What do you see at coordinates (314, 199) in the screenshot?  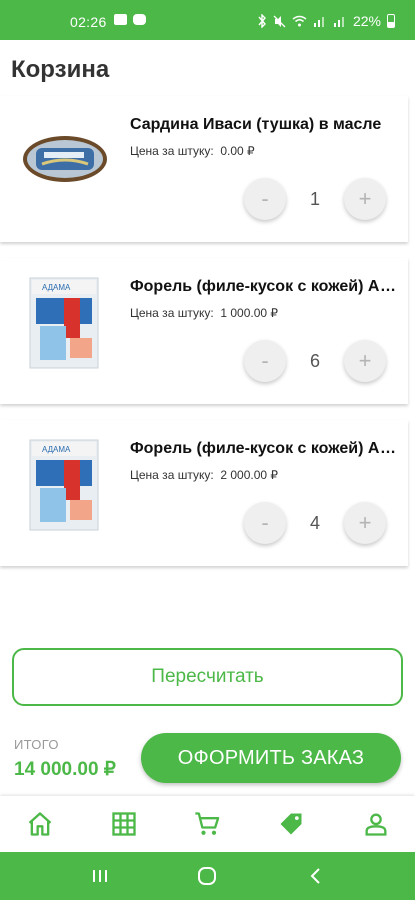 I see `quantity-value: 1` at bounding box center [314, 199].